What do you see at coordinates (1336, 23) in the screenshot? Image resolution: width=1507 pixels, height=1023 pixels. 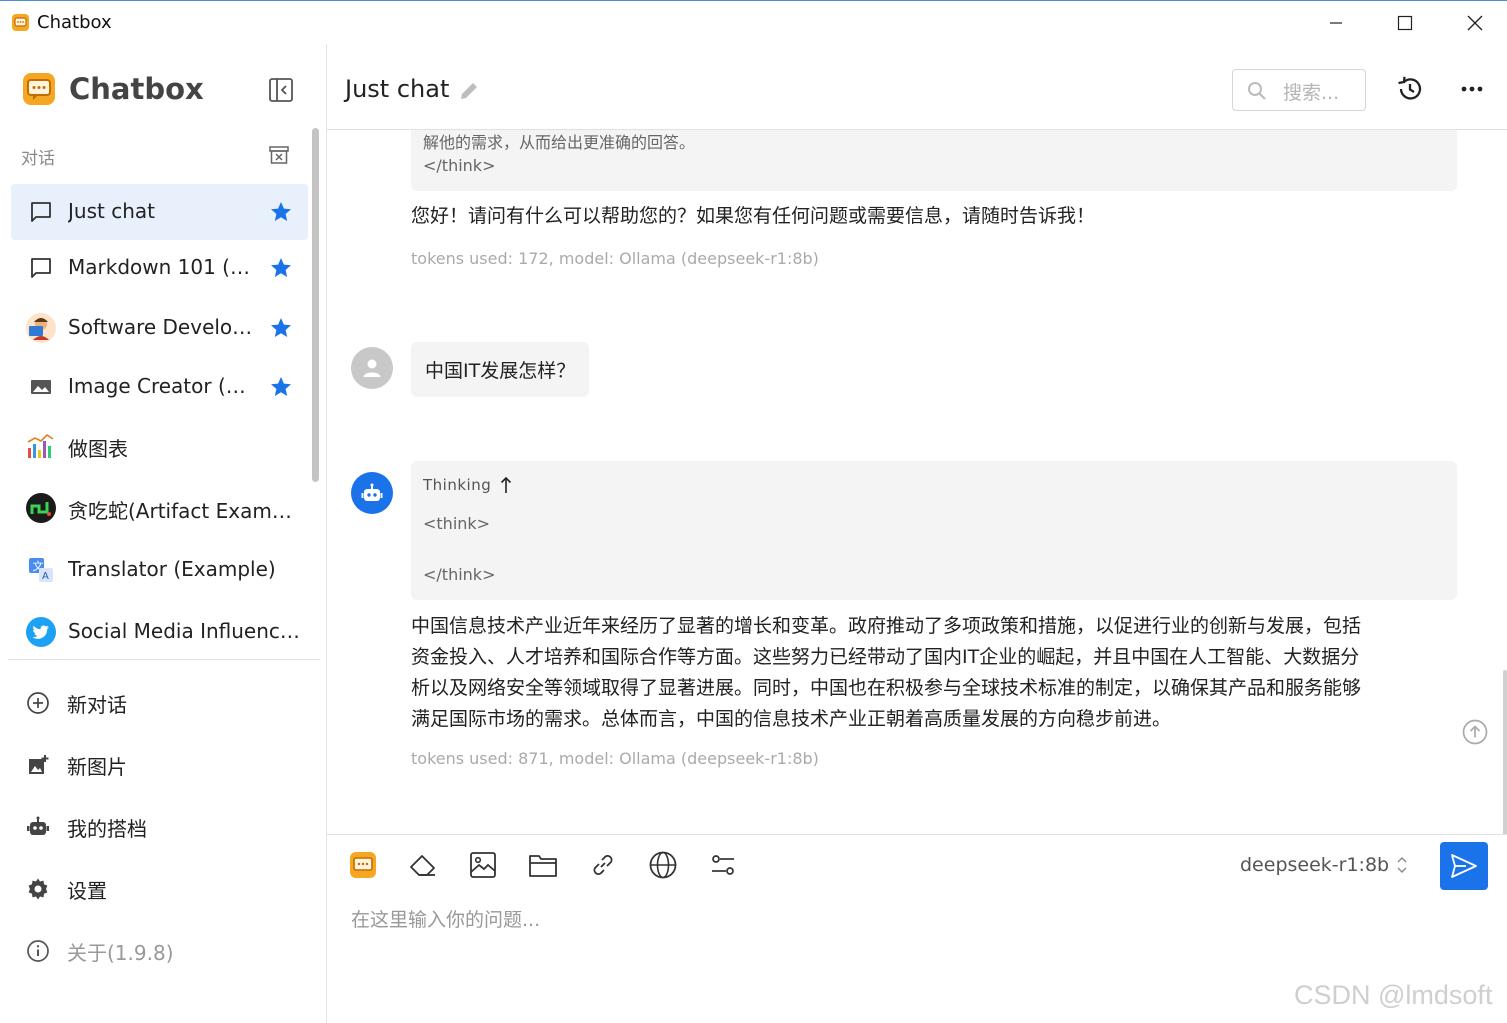 I see `minimize-button` at bounding box center [1336, 23].